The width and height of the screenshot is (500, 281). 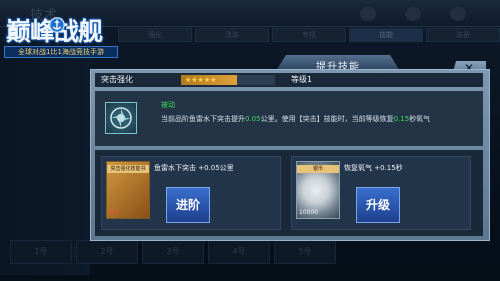 I want to click on skill-name: 突击强化, so click(x=117, y=79).